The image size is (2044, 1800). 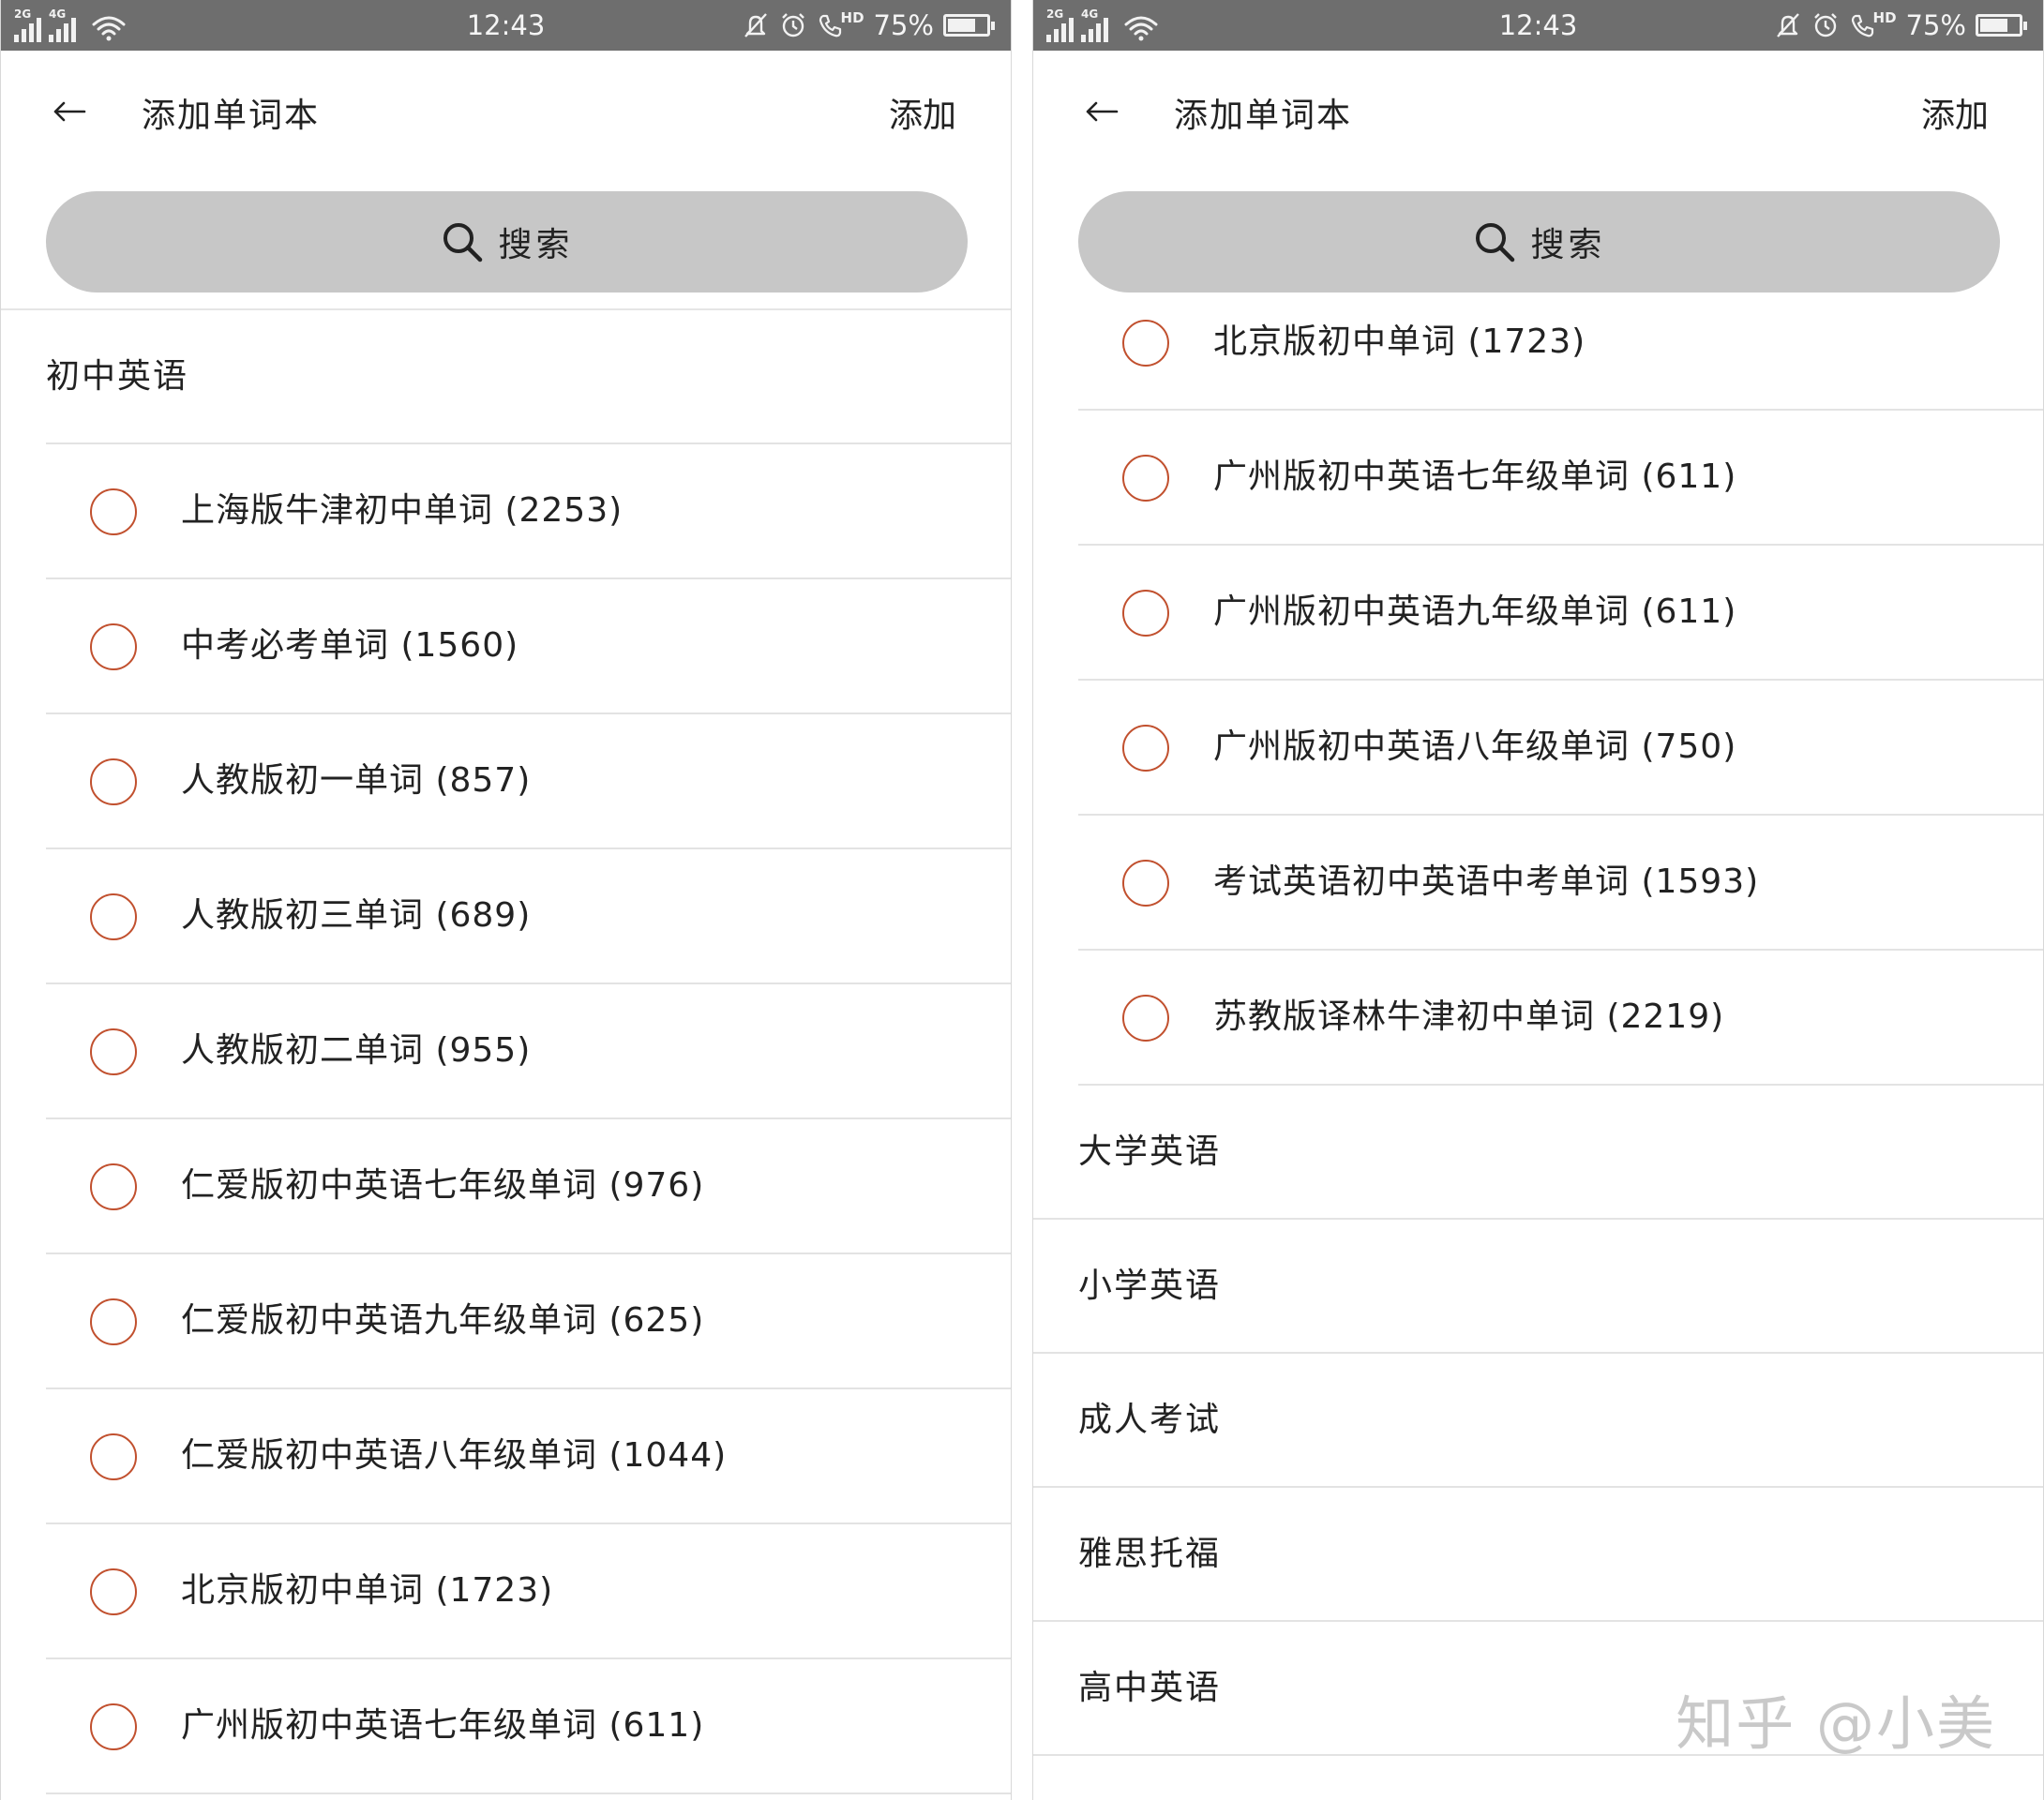 I want to click on wordbook-list-item: 苏教版译林牛津初中单词 (2219), so click(x=1561, y=1019).